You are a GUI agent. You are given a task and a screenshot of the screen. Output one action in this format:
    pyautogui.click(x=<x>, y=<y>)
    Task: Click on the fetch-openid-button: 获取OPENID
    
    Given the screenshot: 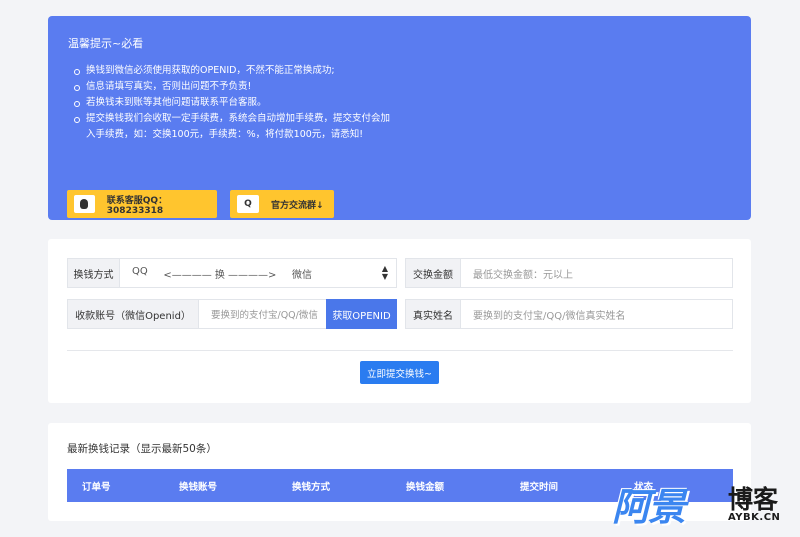 What is the action you would take?
    pyautogui.click(x=361, y=314)
    